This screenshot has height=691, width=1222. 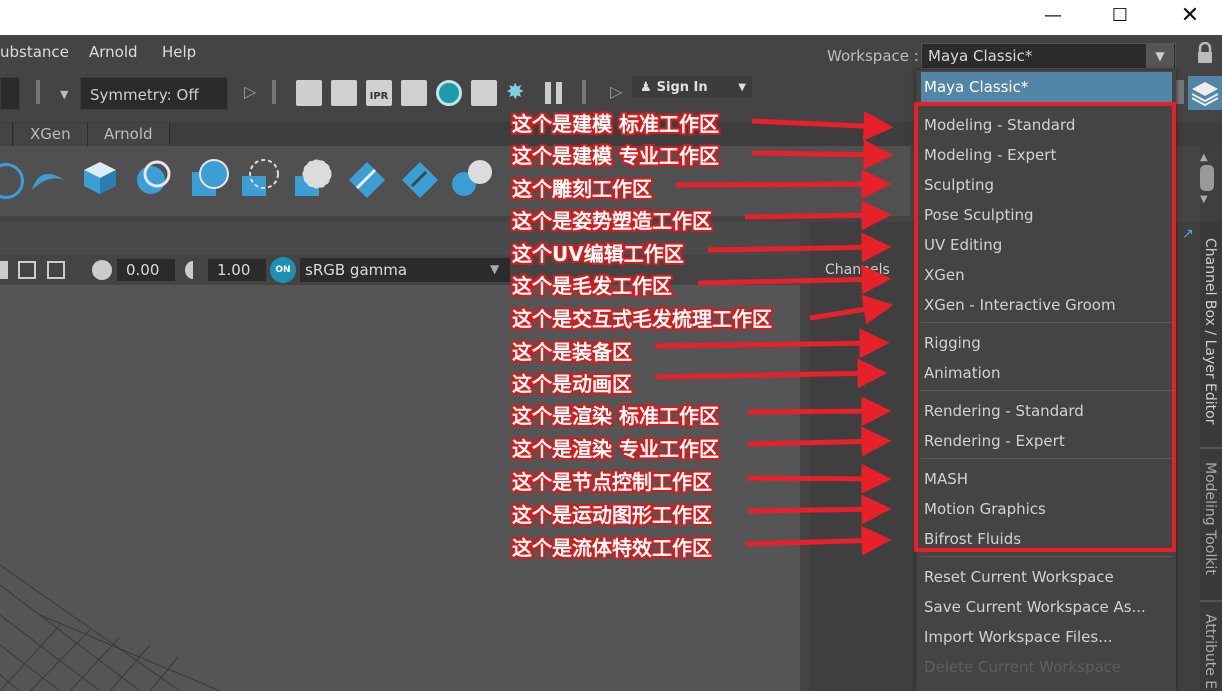 I want to click on menu-substance: ubstance, so click(x=34, y=52).